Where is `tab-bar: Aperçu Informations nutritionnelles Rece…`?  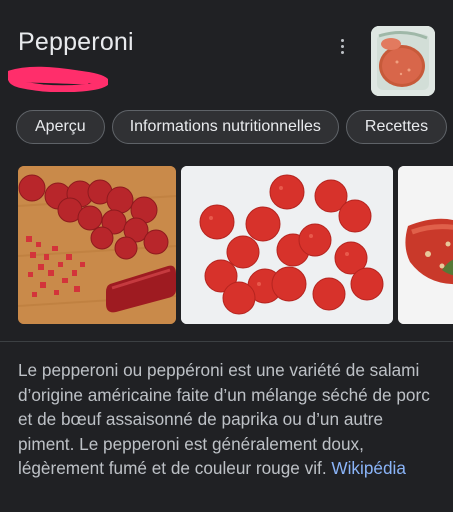
tab-bar: Aperçu Informations nutritionnelles Rece… is located at coordinates (232, 128).